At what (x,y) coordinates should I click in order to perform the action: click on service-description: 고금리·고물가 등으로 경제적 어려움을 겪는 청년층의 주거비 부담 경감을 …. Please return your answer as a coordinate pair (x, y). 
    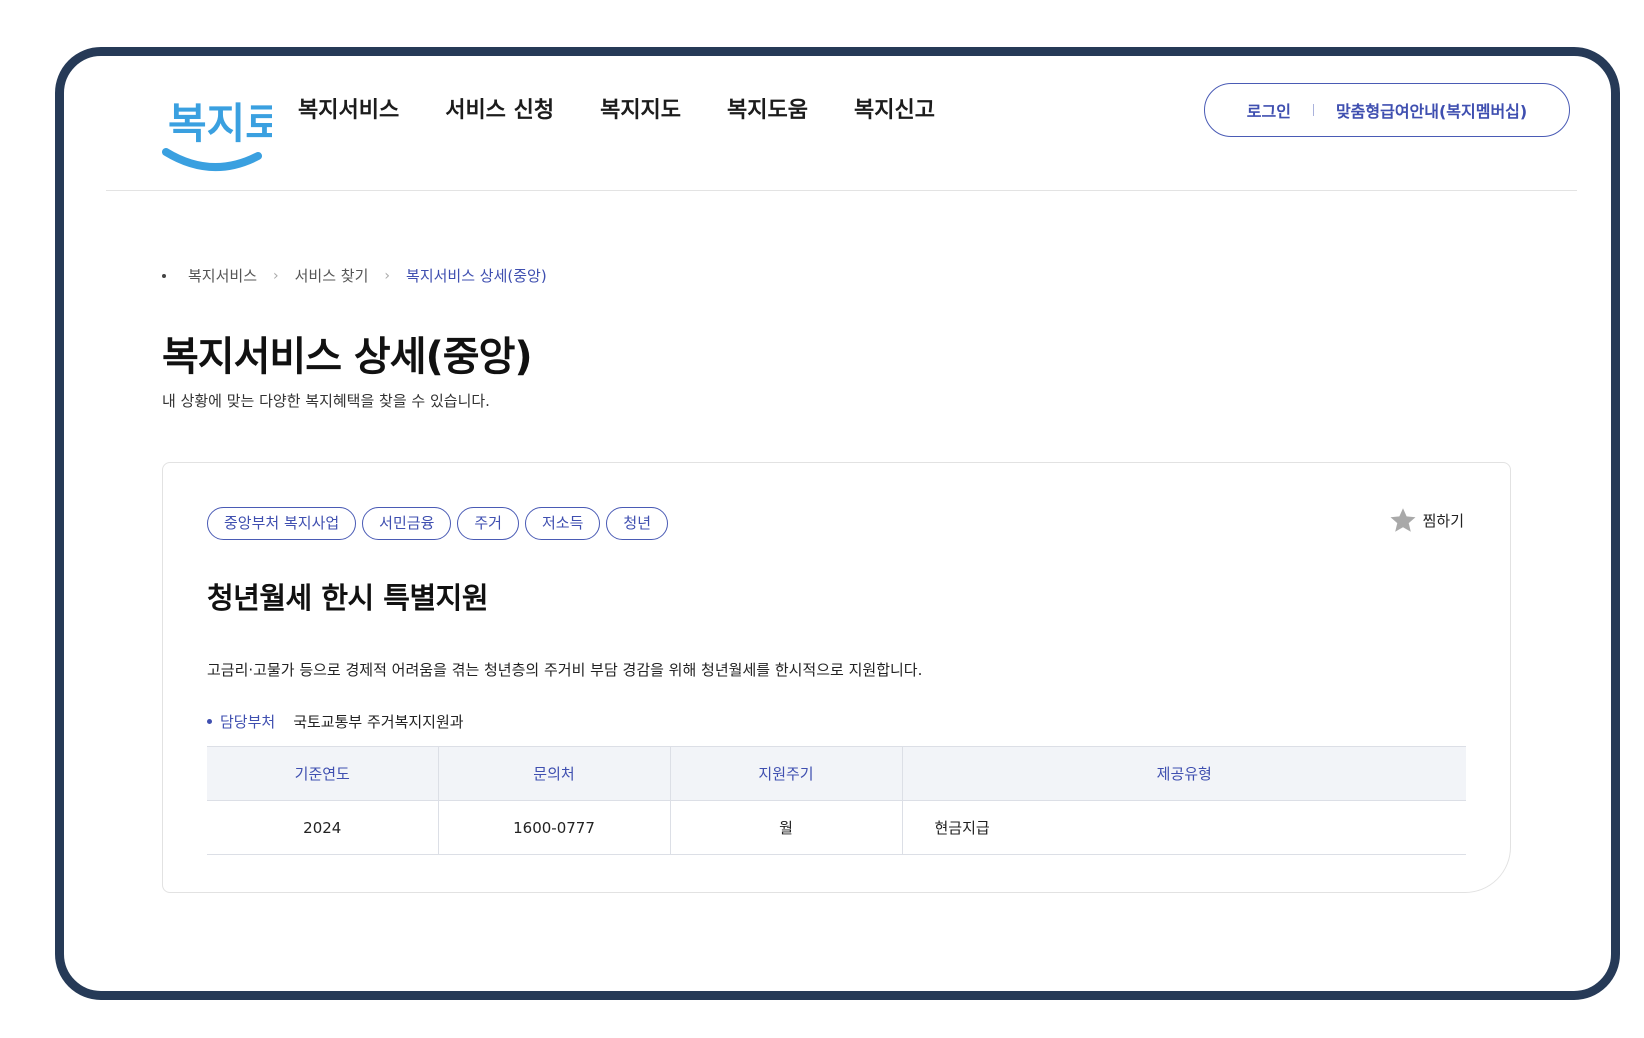
    Looking at the image, I should click on (565, 670).